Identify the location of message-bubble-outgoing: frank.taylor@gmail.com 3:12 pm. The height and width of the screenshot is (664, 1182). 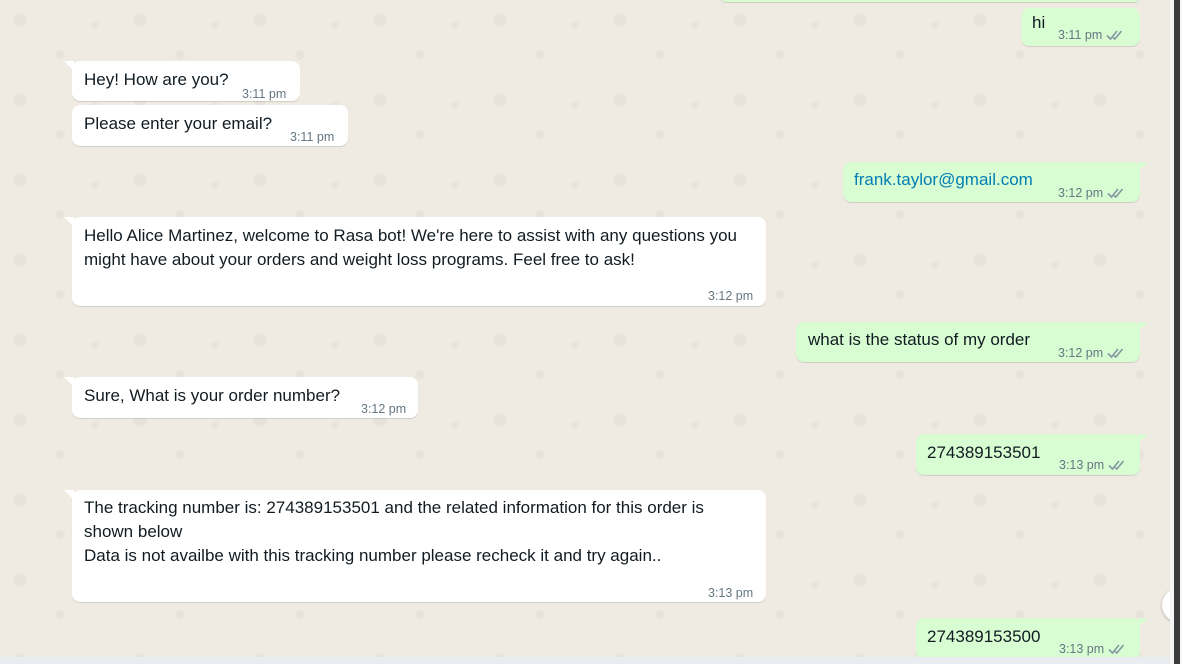
(995, 183).